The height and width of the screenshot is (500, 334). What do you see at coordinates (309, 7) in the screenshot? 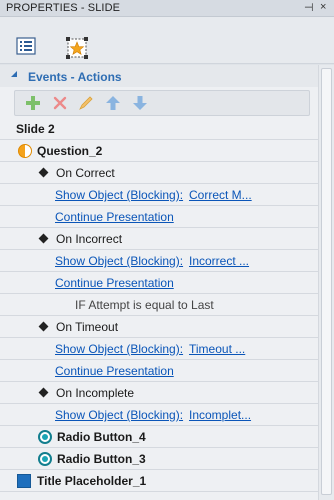
I see `pin-icon: ⊣` at bounding box center [309, 7].